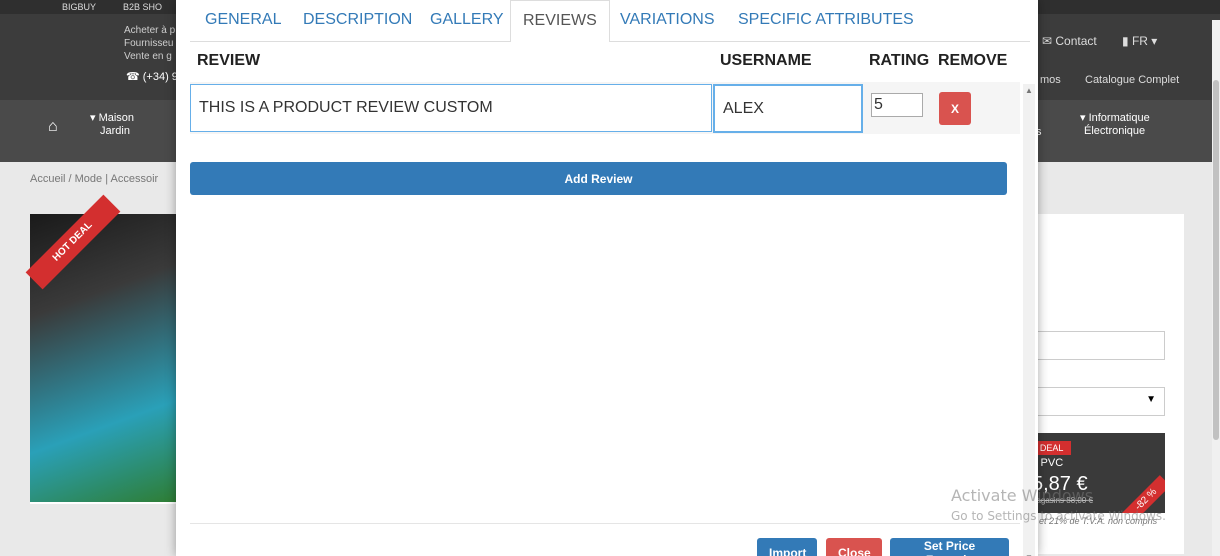 Image resolution: width=1220 pixels, height=556 pixels. What do you see at coordinates (150, 30) in the screenshot?
I see `info-line: Acheter à p` at bounding box center [150, 30].